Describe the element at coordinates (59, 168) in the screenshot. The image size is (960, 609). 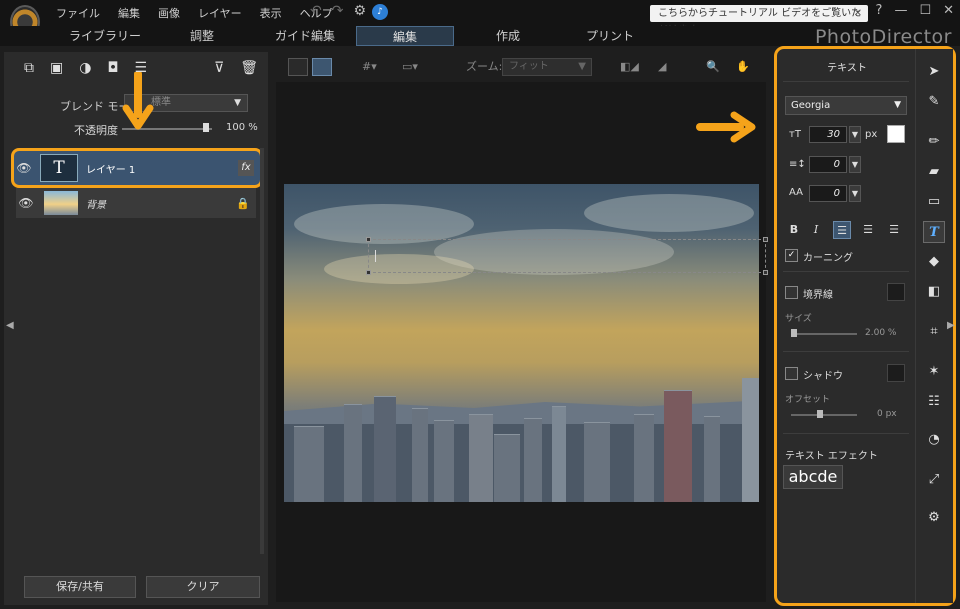
I see `text-layer-thumbnail: T` at that location.